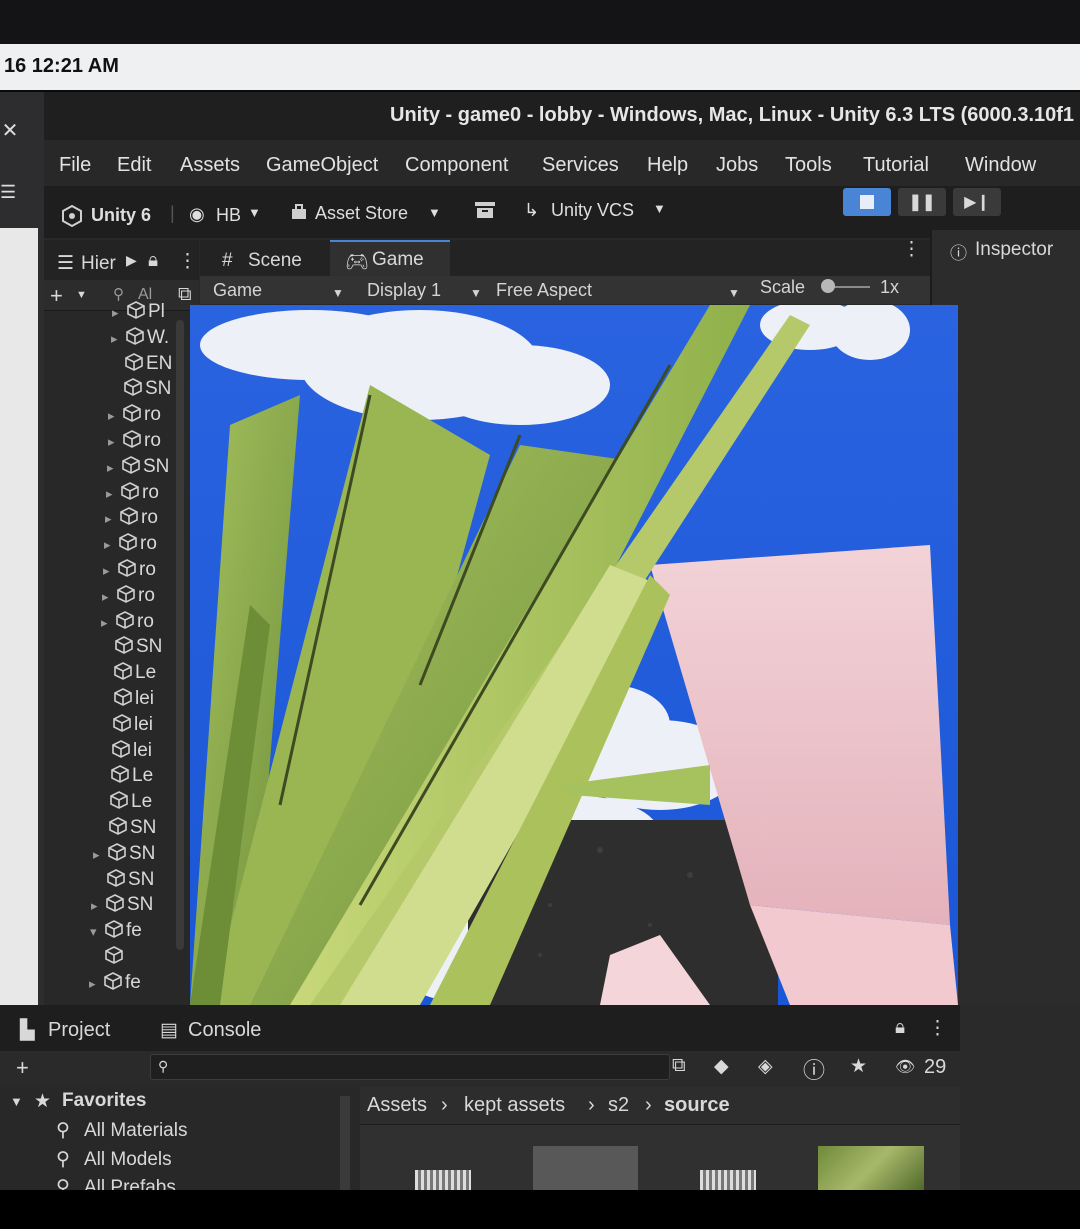 The width and height of the screenshot is (1080, 1229). Describe the element at coordinates (905, 1067) in the screenshot. I see `hidden-eye-icon: 👁︎` at that location.